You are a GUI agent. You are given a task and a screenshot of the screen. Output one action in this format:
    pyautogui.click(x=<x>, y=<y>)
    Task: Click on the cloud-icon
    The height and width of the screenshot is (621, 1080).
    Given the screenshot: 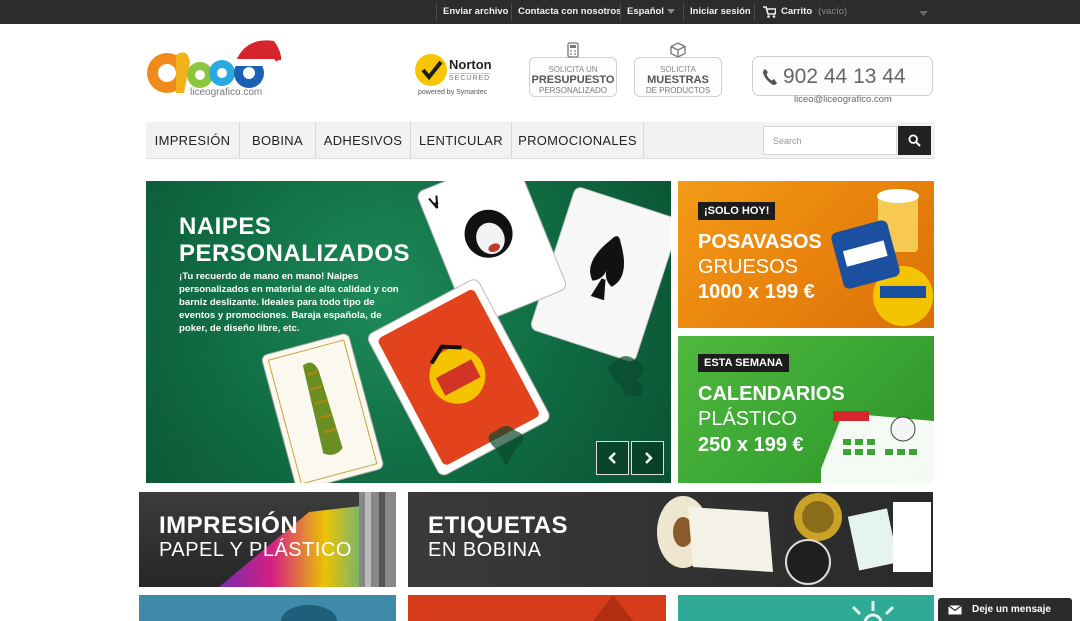 What is the action you would take?
    pyautogui.click(x=309, y=613)
    